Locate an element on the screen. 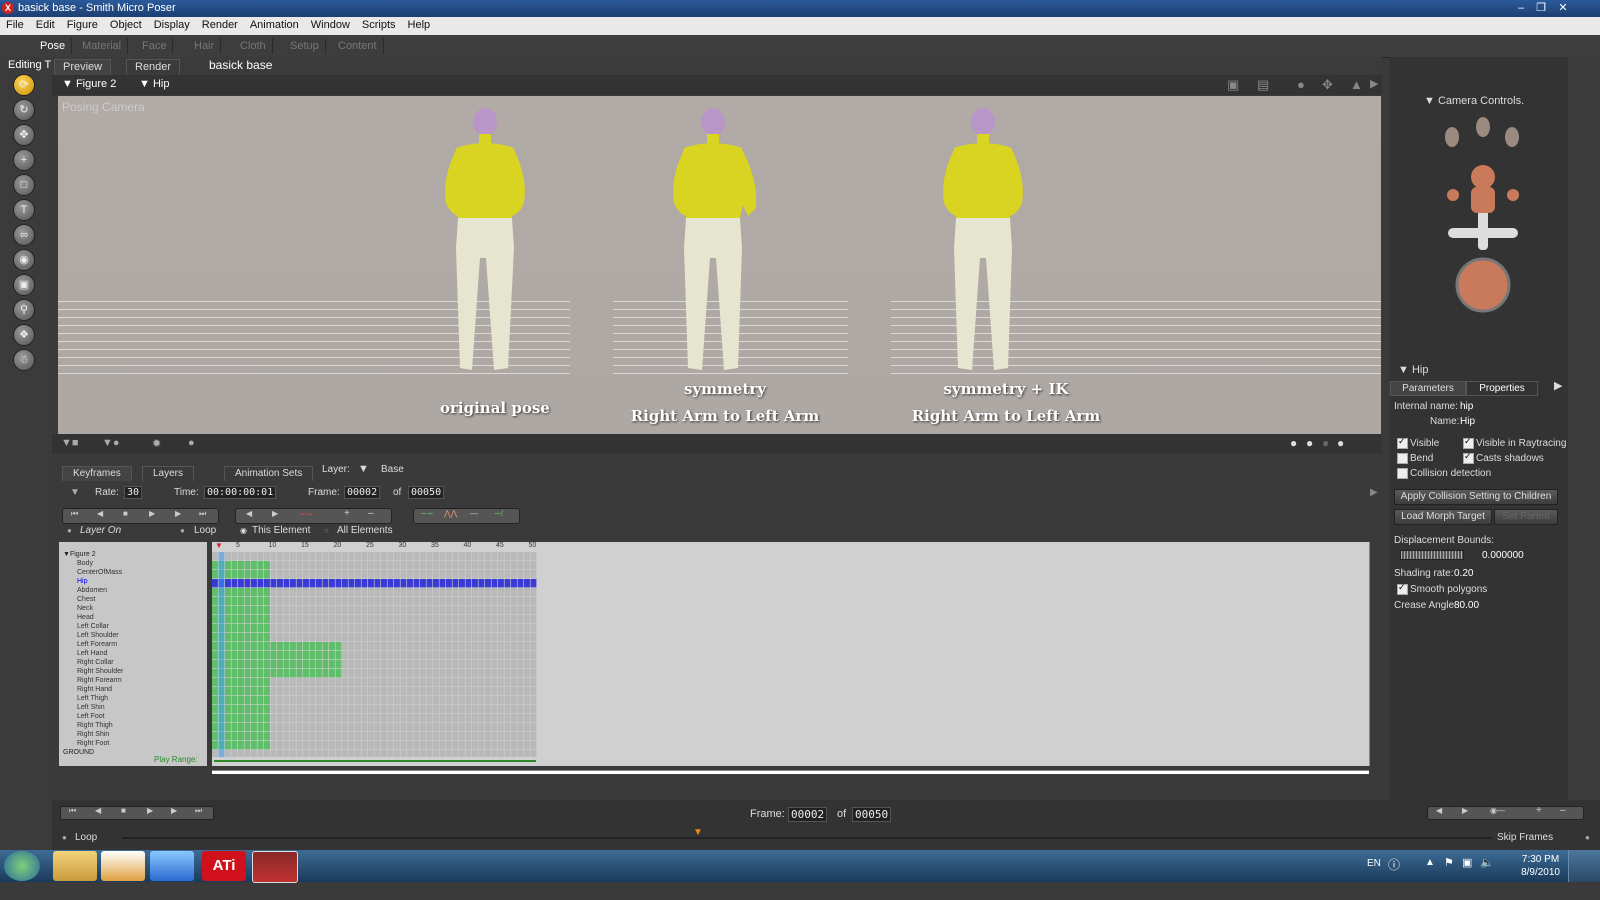 The image size is (1600, 900). start-orb-icon is located at coordinates (22, 866).